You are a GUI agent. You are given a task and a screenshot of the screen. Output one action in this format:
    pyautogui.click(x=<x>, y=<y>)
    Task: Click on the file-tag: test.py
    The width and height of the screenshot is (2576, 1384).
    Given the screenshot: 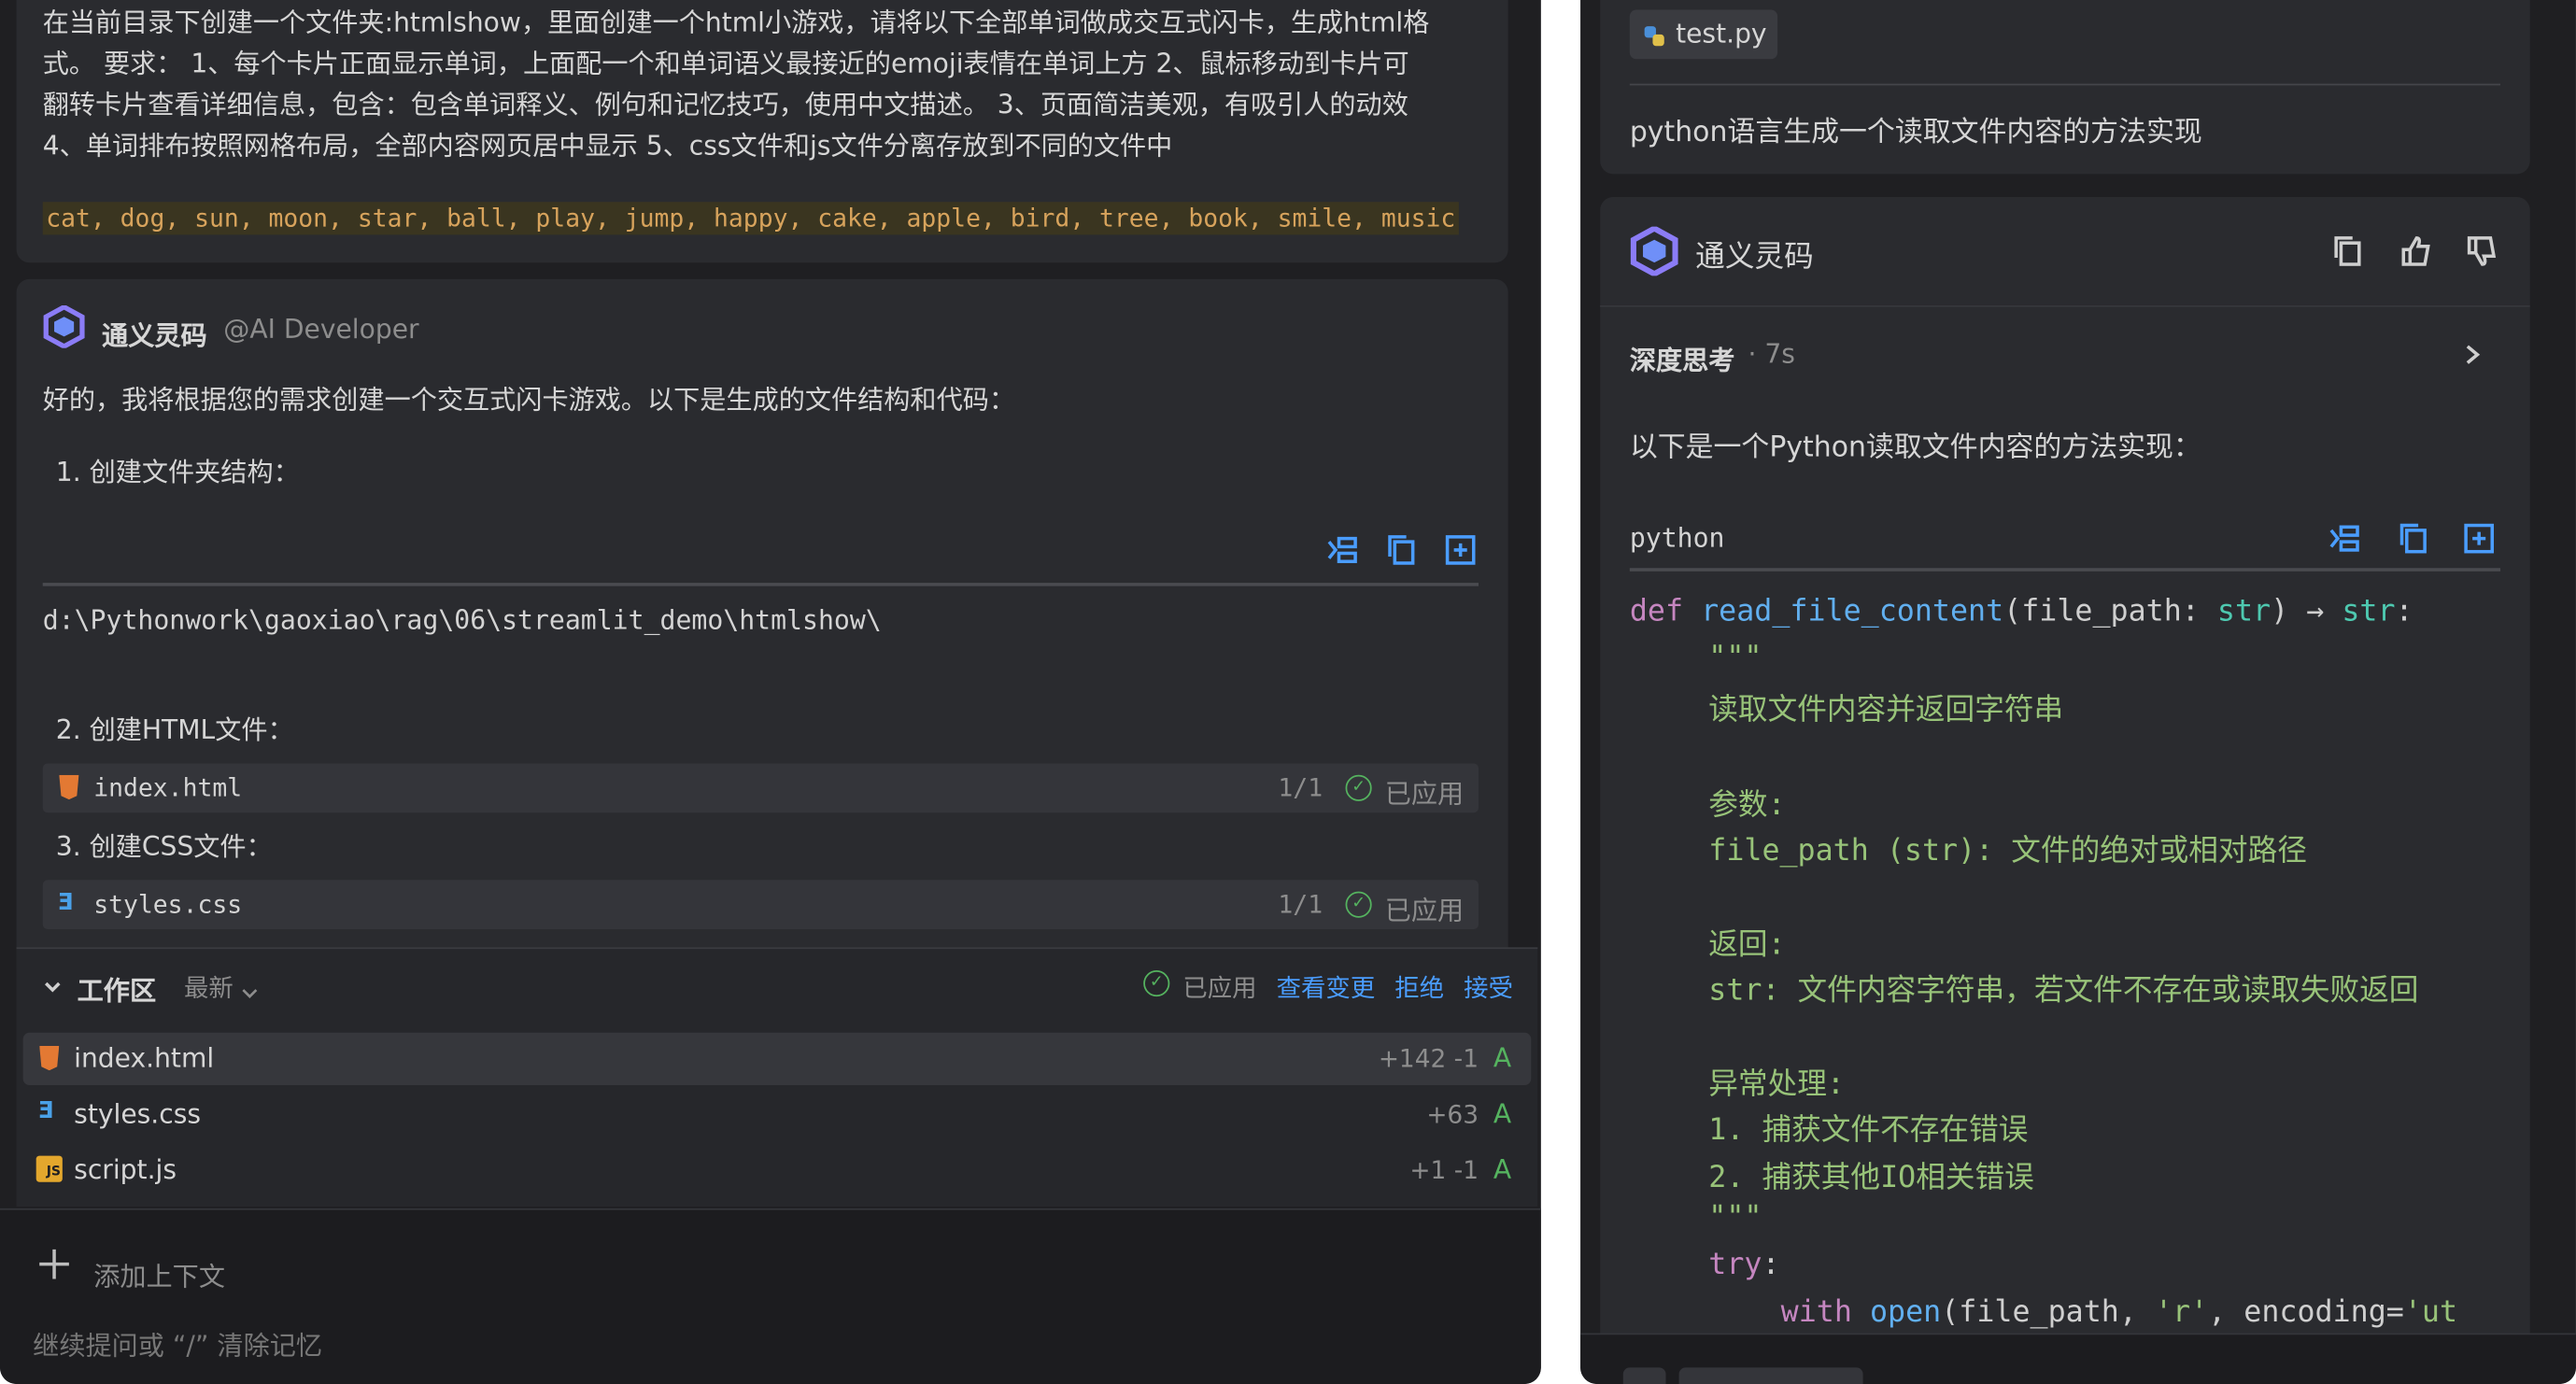 What is the action you would take?
    pyautogui.click(x=1703, y=34)
    